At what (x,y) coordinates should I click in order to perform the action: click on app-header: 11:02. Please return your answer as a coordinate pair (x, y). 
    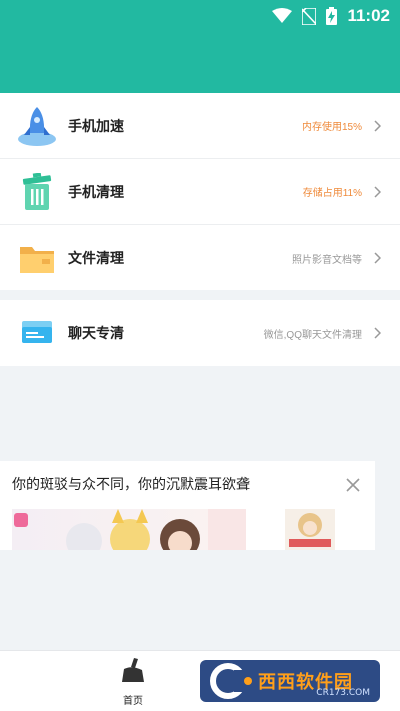
    Looking at the image, I should click on (200, 46).